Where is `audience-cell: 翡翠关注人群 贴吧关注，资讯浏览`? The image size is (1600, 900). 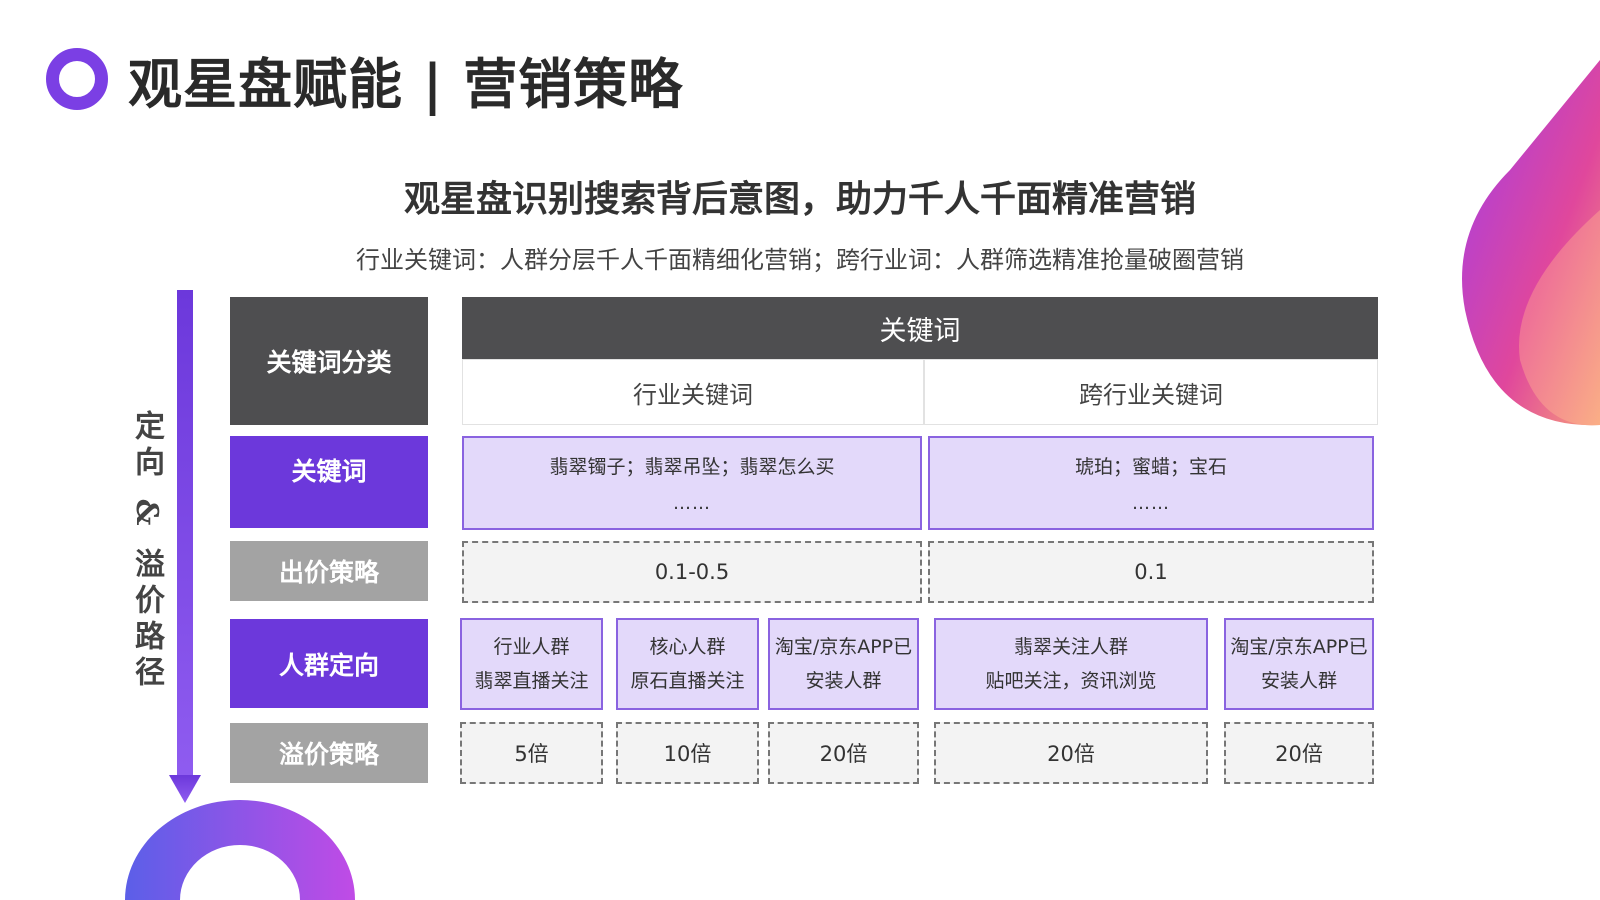 audience-cell: 翡翠关注人群 贴吧关注，资讯浏览 is located at coordinates (1071, 664).